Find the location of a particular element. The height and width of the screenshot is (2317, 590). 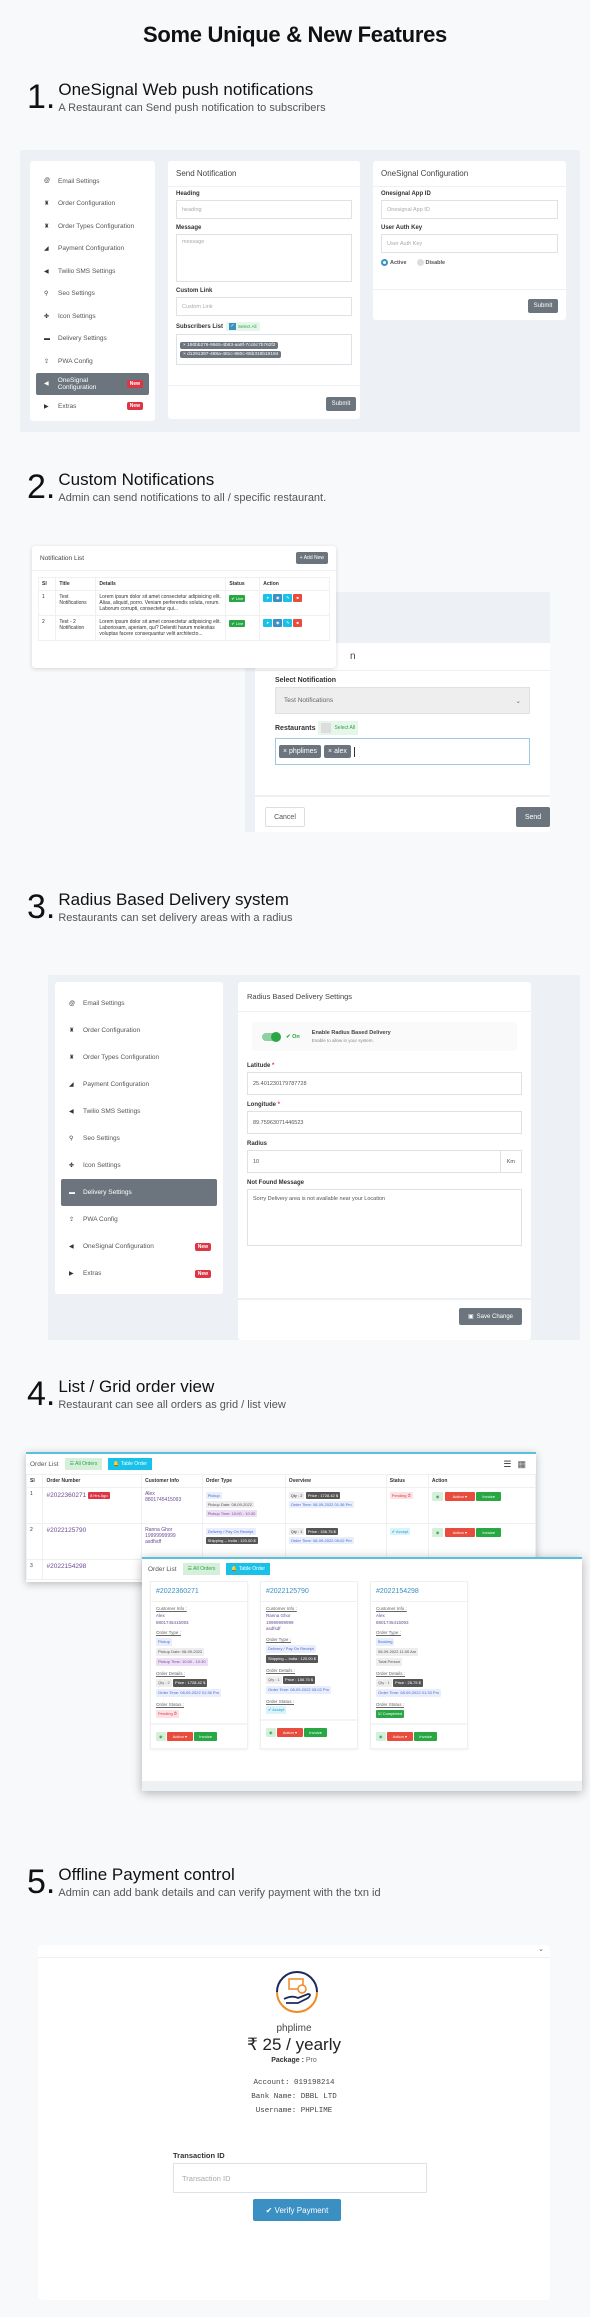

heading-input: heading is located at coordinates (264, 209).